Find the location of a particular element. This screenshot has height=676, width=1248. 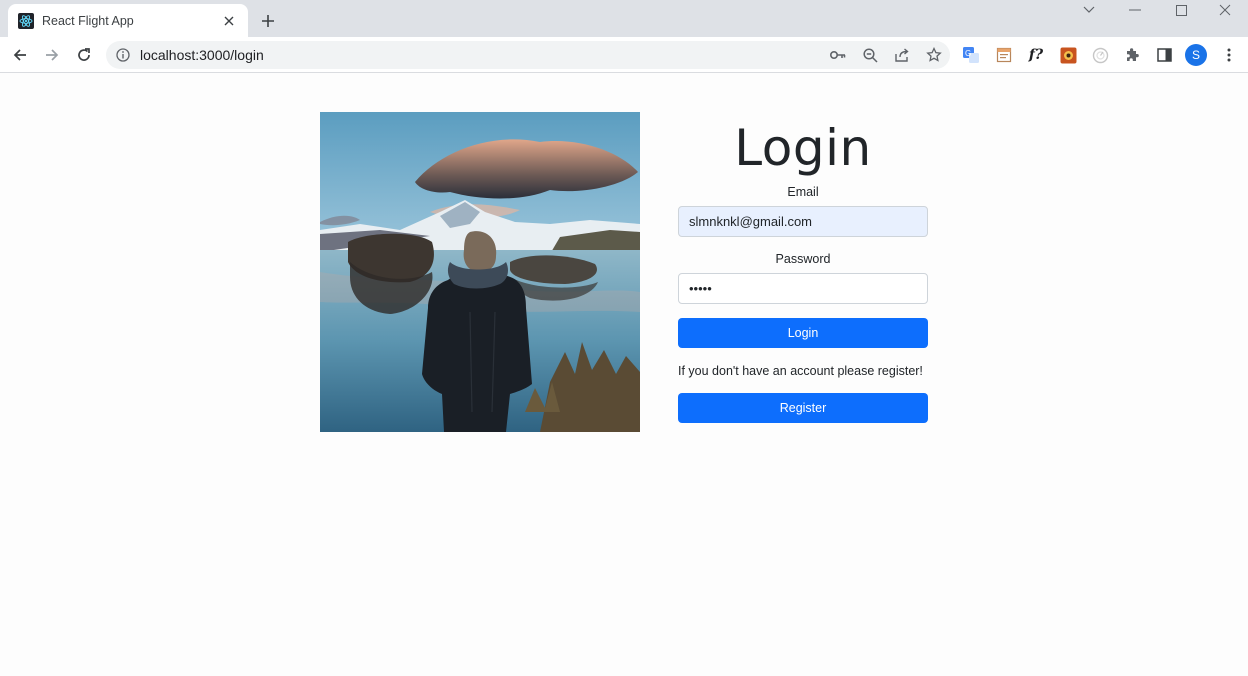

reload-icon is located at coordinates (84, 55).